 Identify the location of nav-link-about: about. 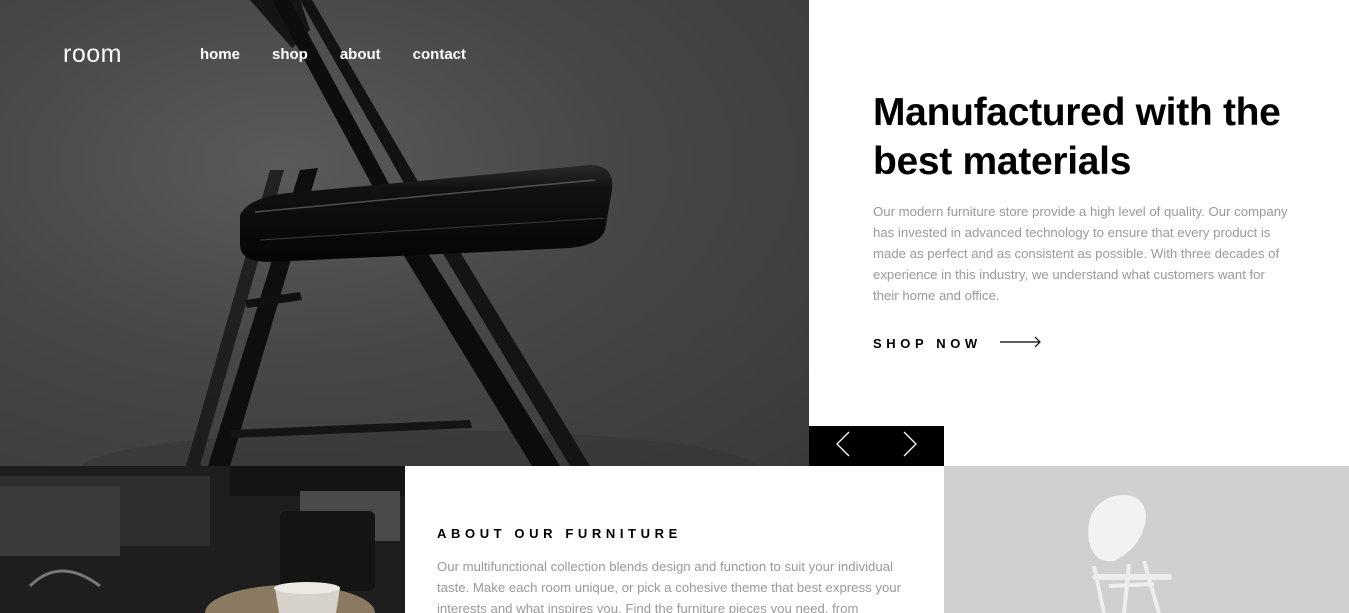
(360, 54).